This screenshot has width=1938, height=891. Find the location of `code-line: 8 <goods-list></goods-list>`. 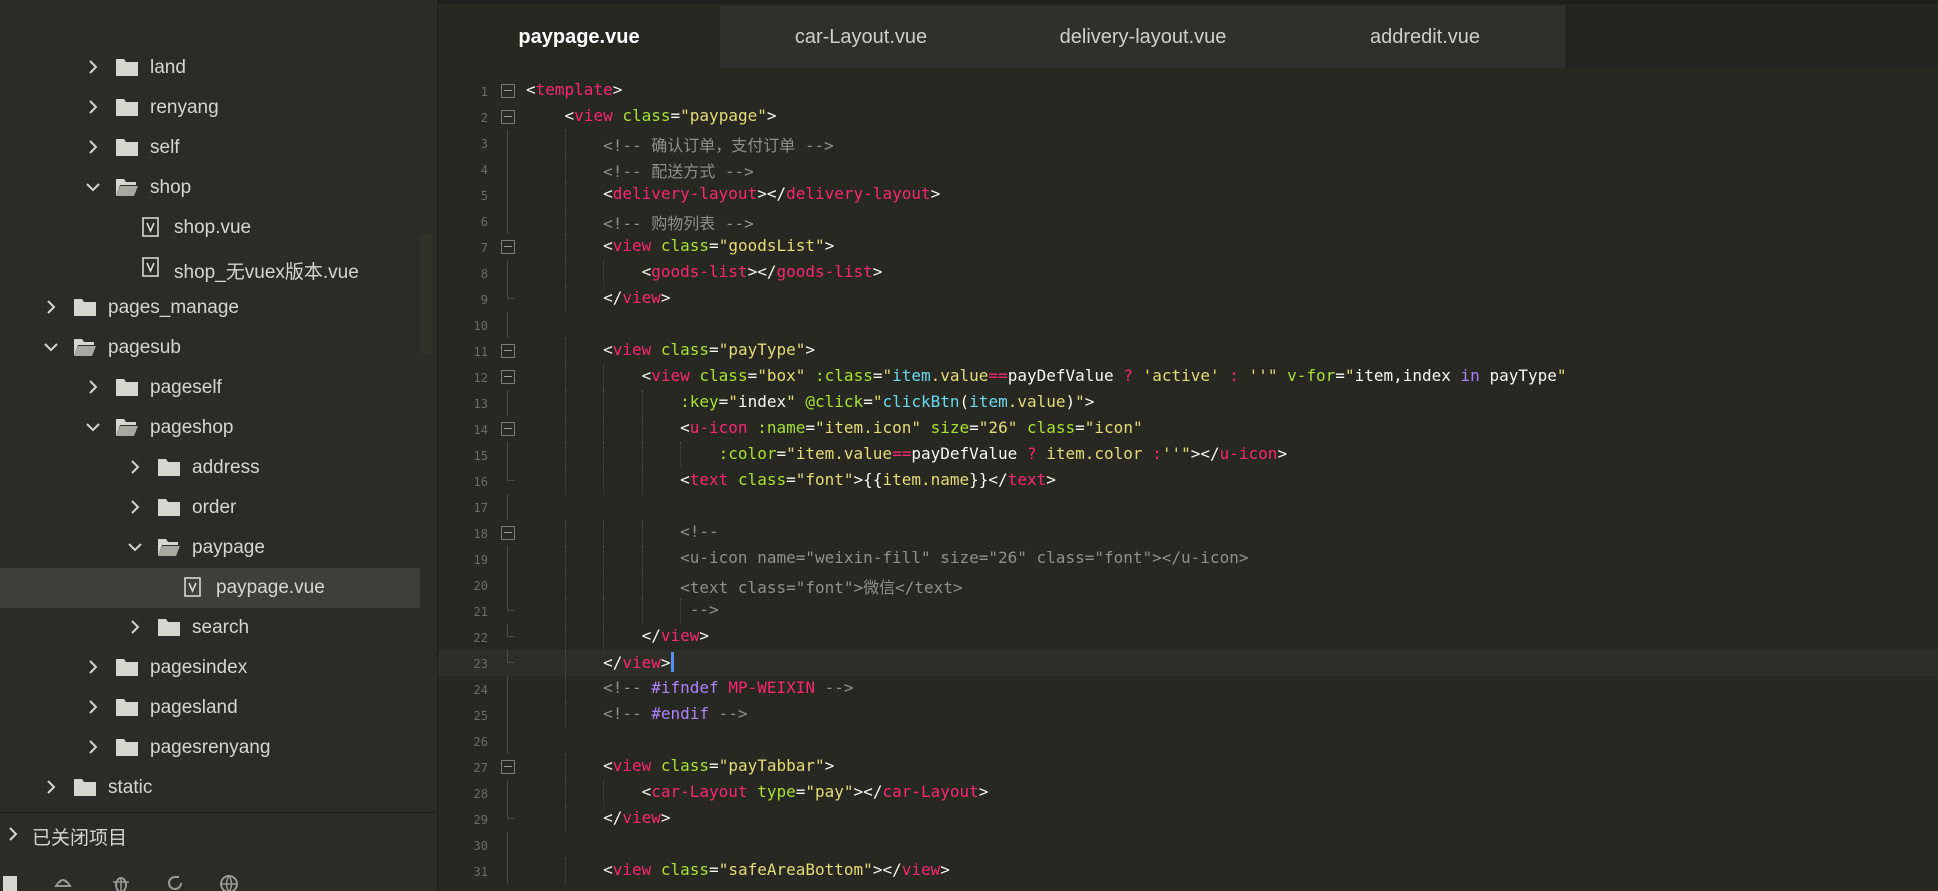

code-line: 8 <goods-list></goods-list> is located at coordinates (1188, 273).